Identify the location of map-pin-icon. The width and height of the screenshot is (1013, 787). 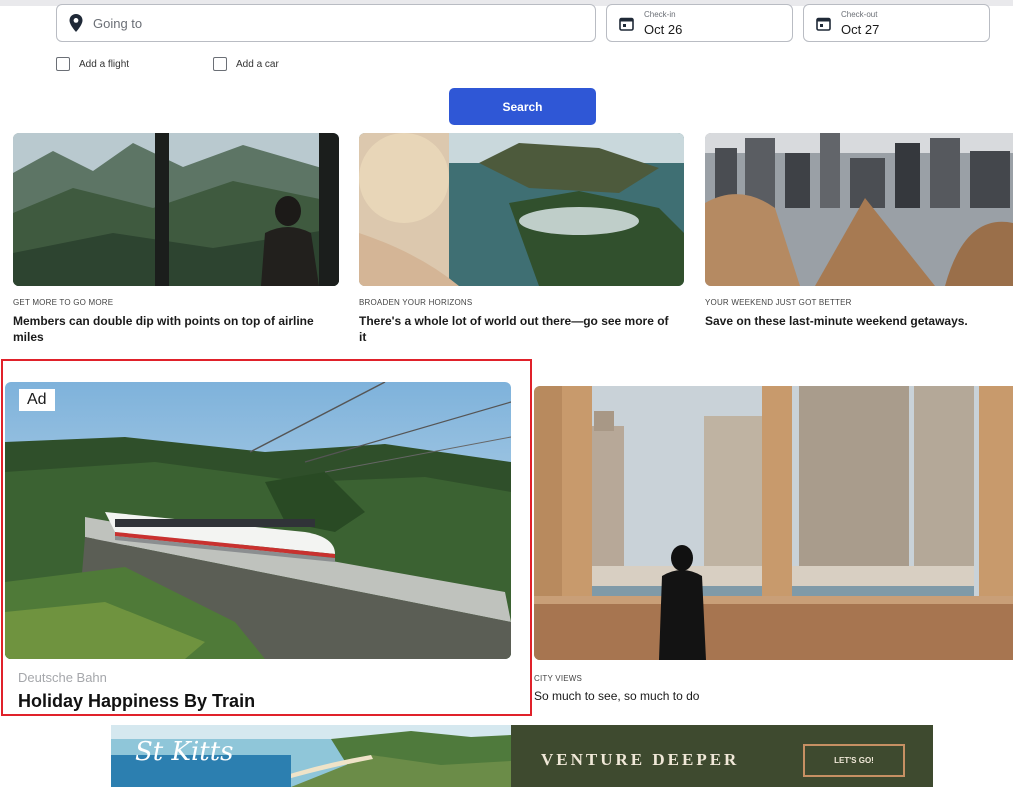
(76, 23).